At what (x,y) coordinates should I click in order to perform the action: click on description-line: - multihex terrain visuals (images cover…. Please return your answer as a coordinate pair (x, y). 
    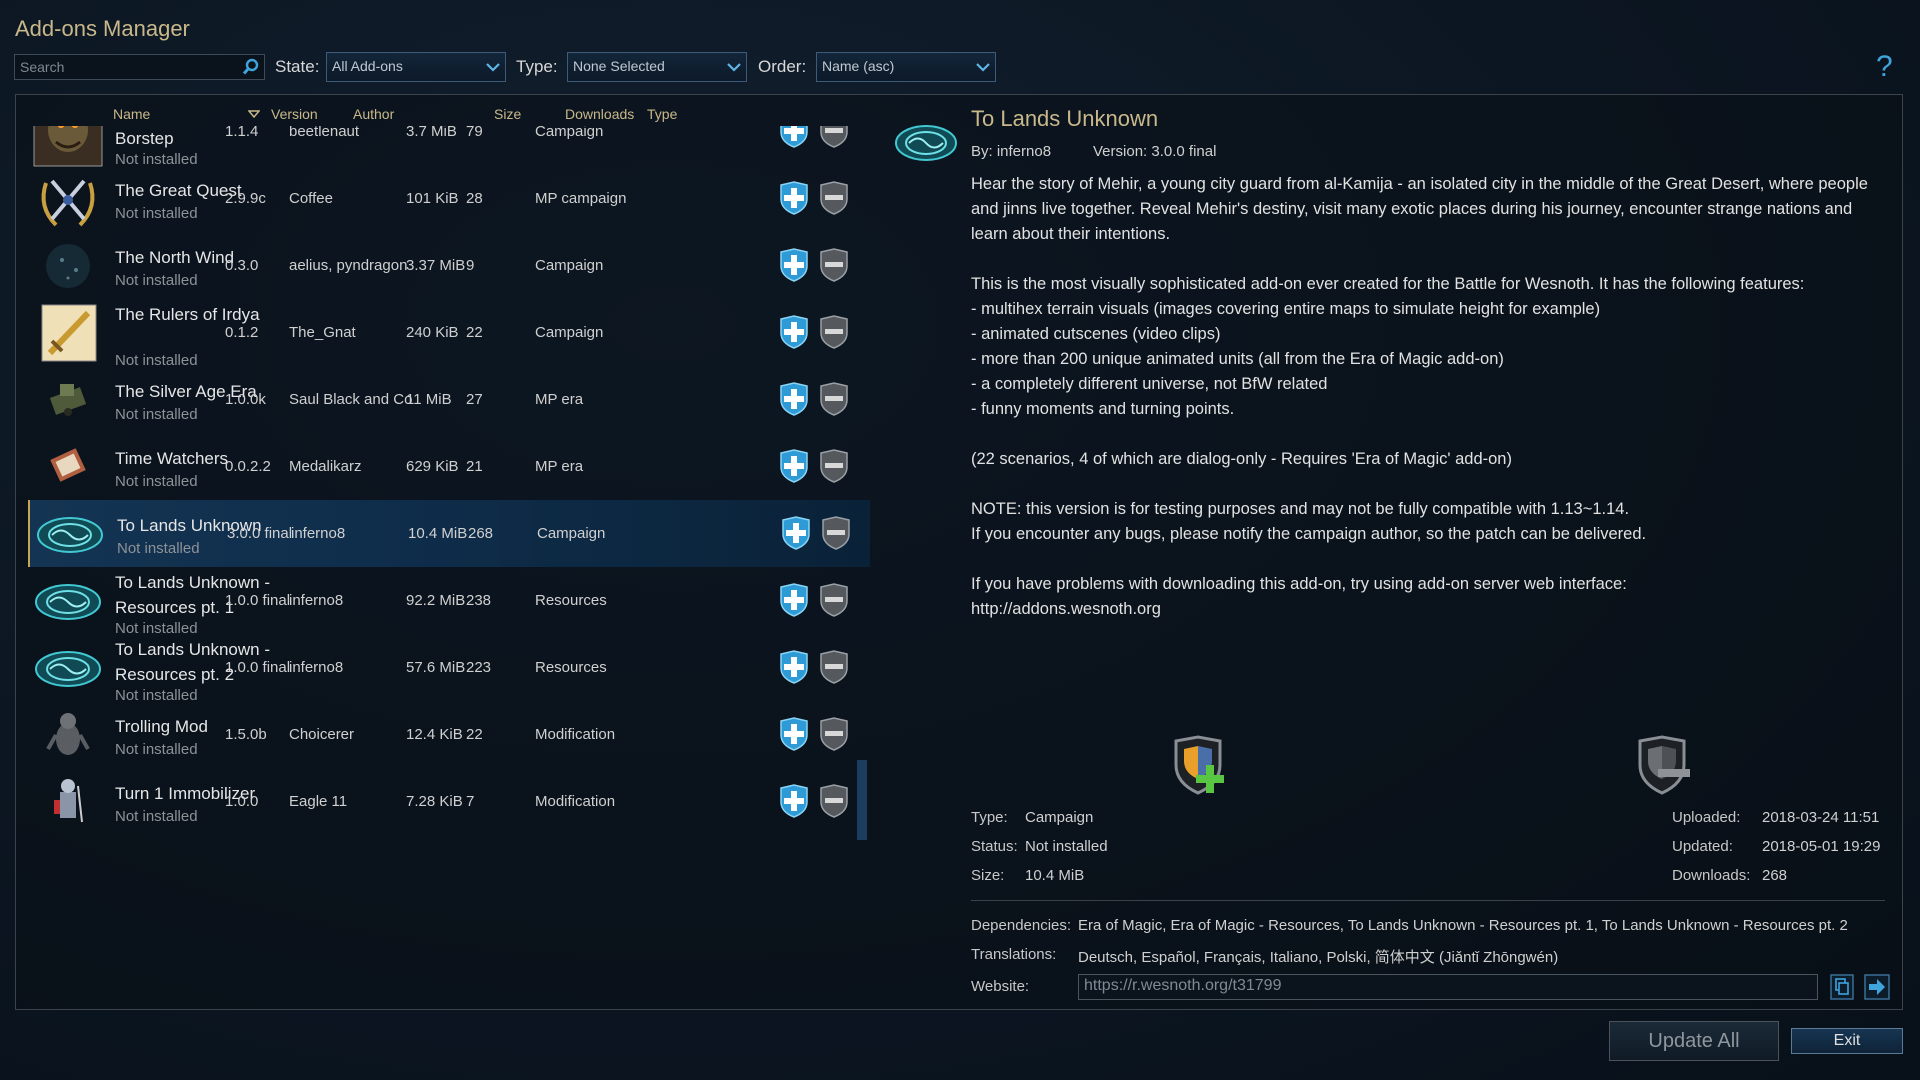
    Looking at the image, I should click on (1286, 309).